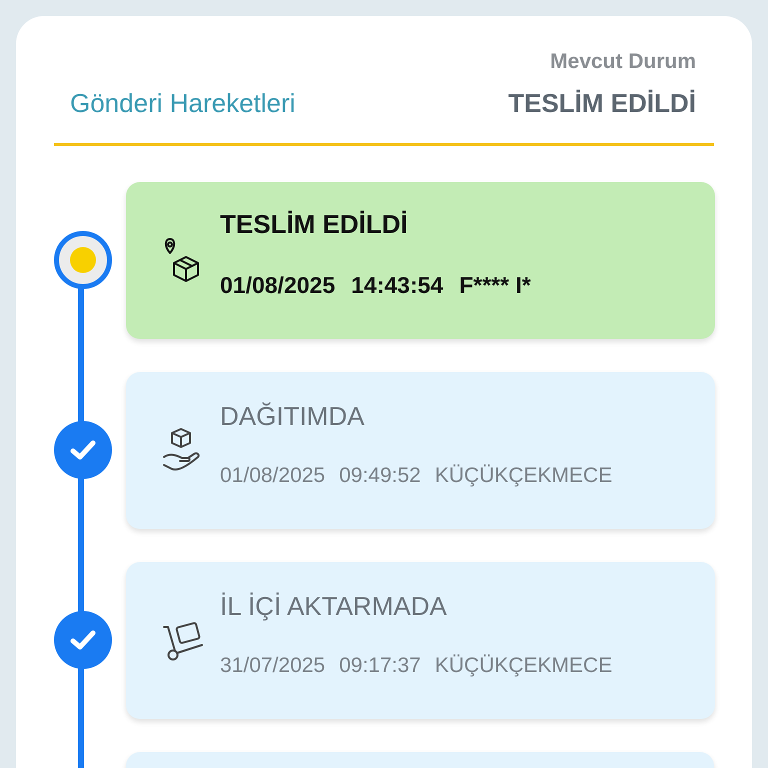  What do you see at coordinates (293, 416) in the screenshot?
I see `event-title: DAĞITIMDA` at bounding box center [293, 416].